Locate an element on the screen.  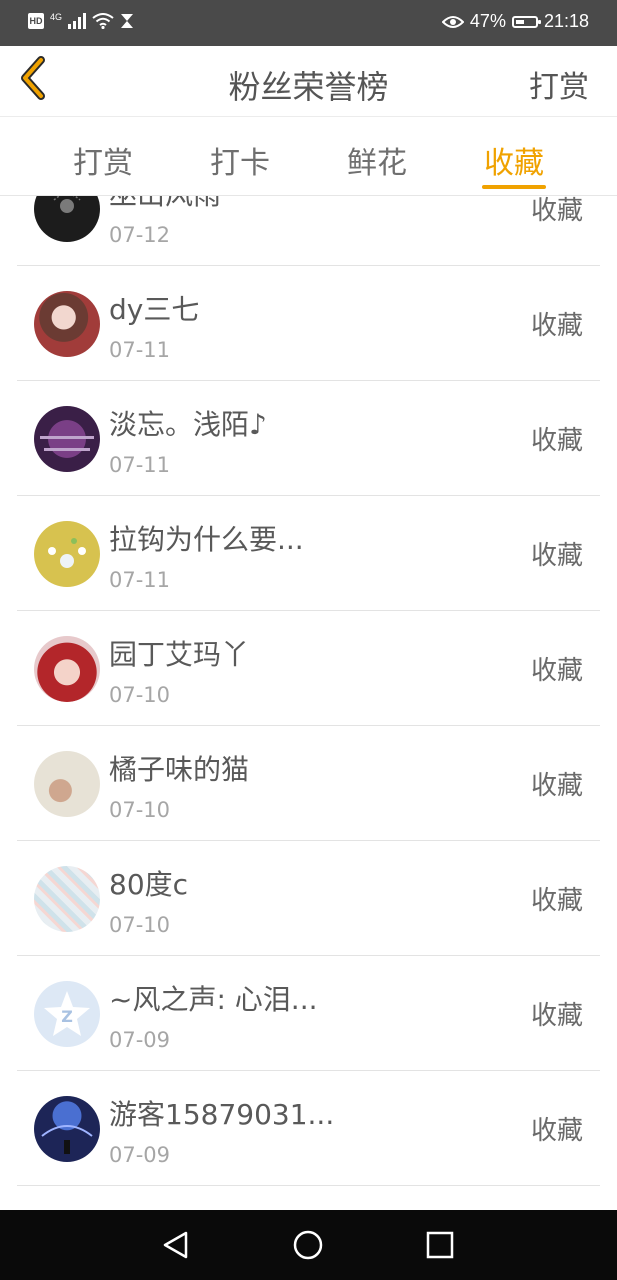
status-right: 47% 21:18 is located at coordinates (515, 21).